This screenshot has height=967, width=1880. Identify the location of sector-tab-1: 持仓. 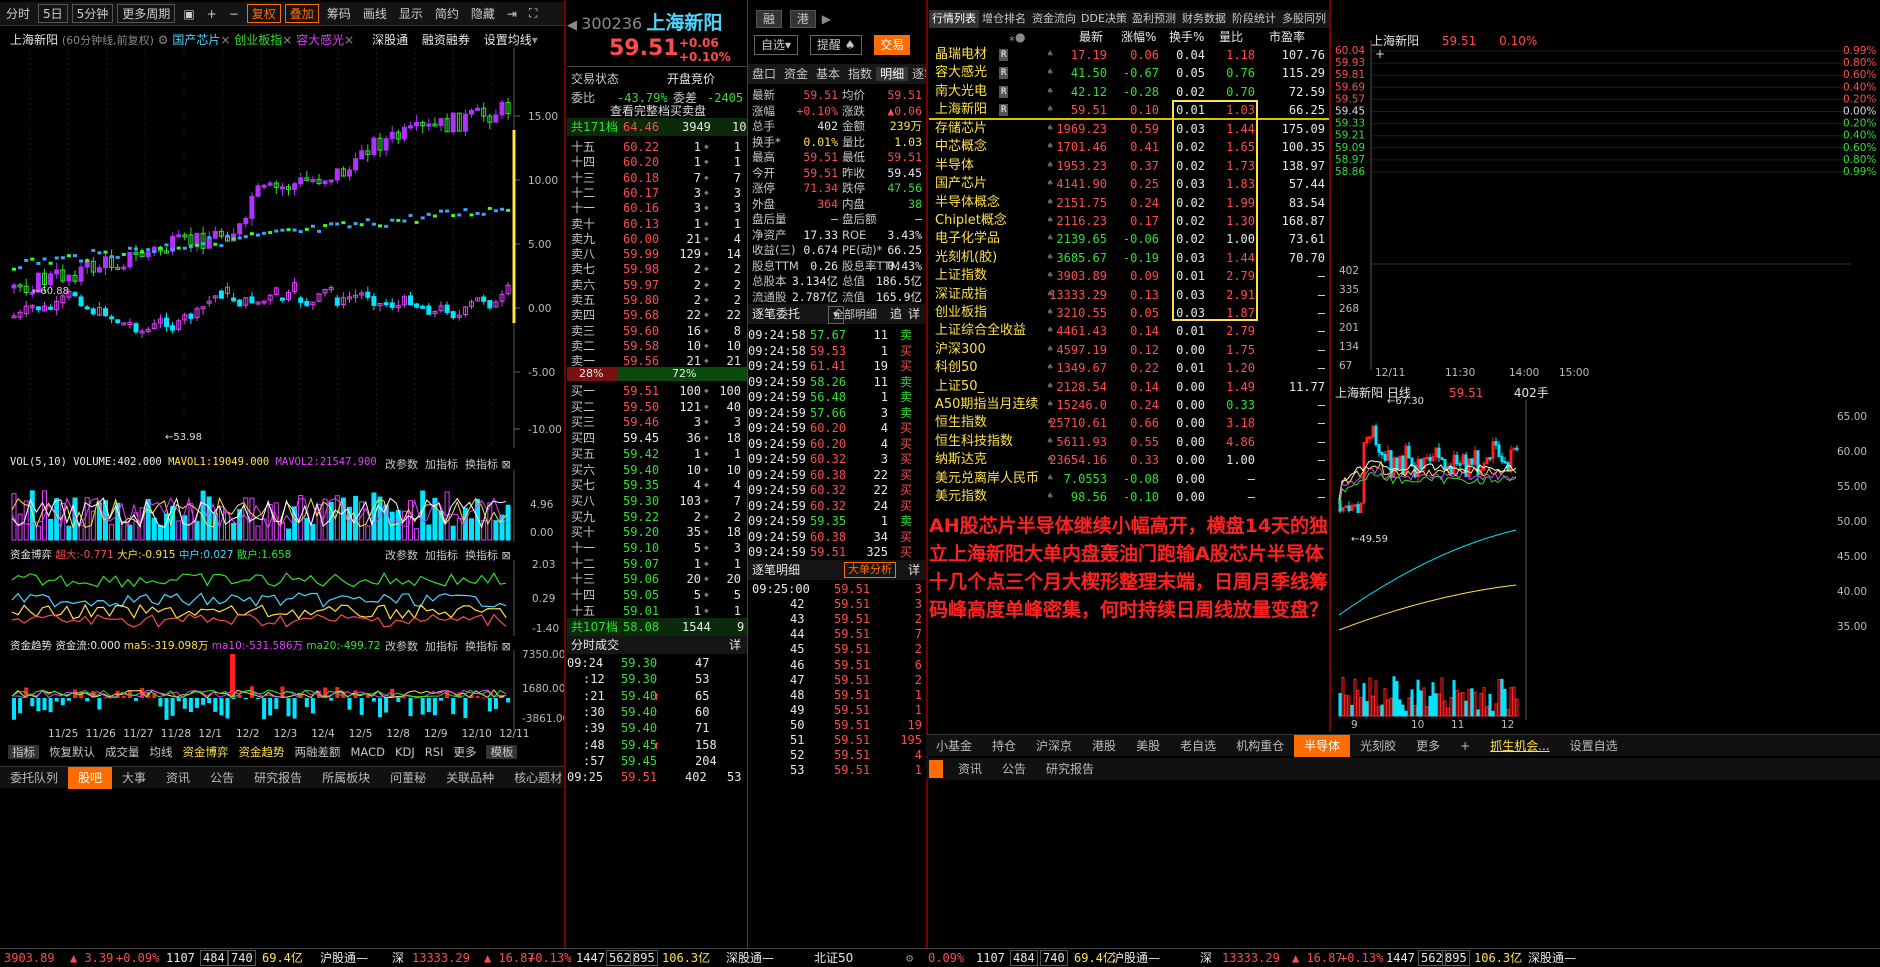
(1004, 746).